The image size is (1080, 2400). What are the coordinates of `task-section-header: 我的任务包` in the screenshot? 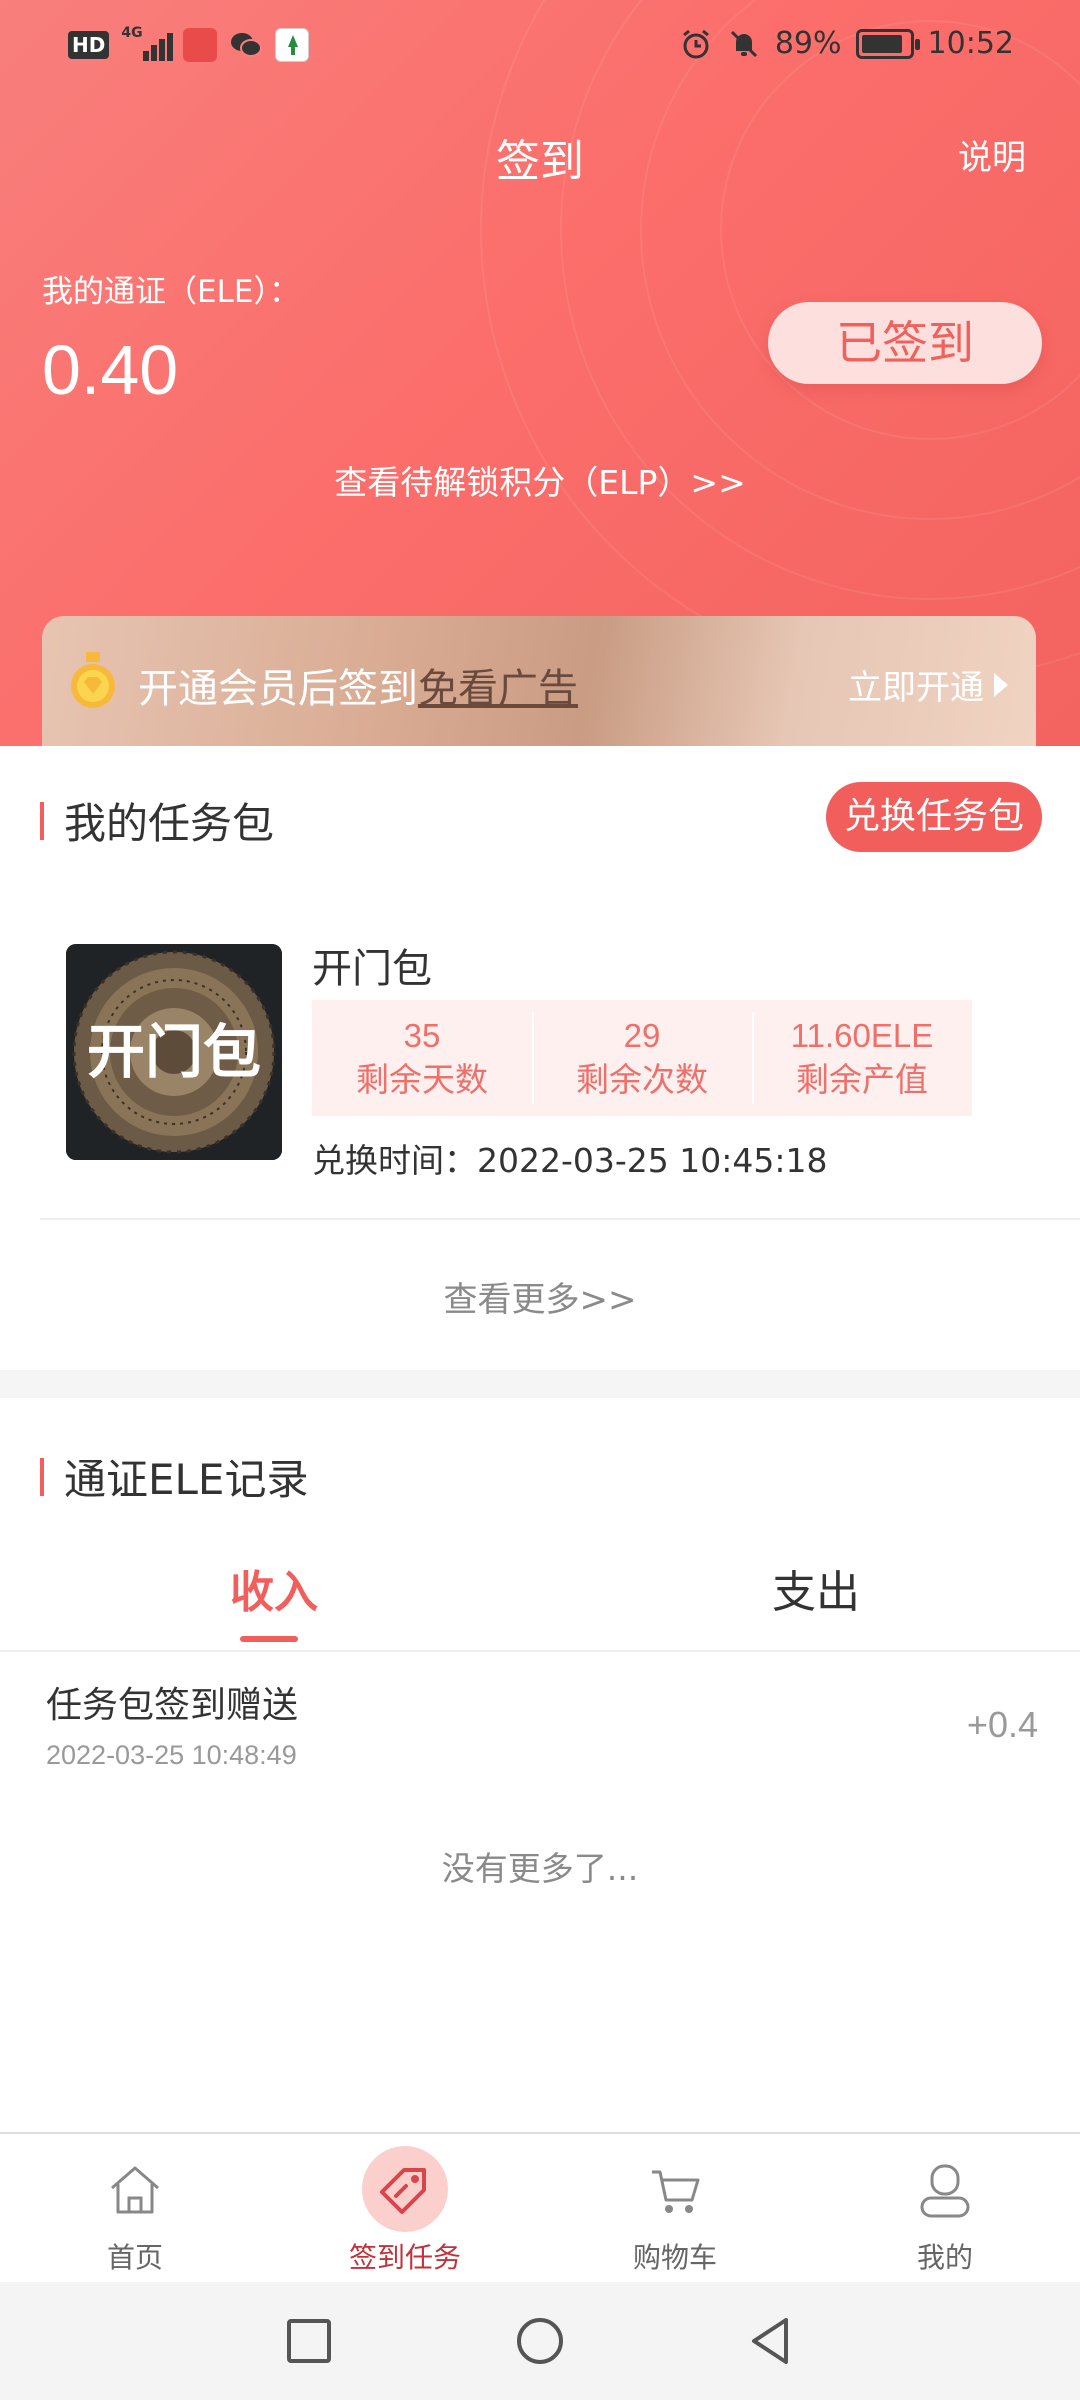 It's located at (157, 820).